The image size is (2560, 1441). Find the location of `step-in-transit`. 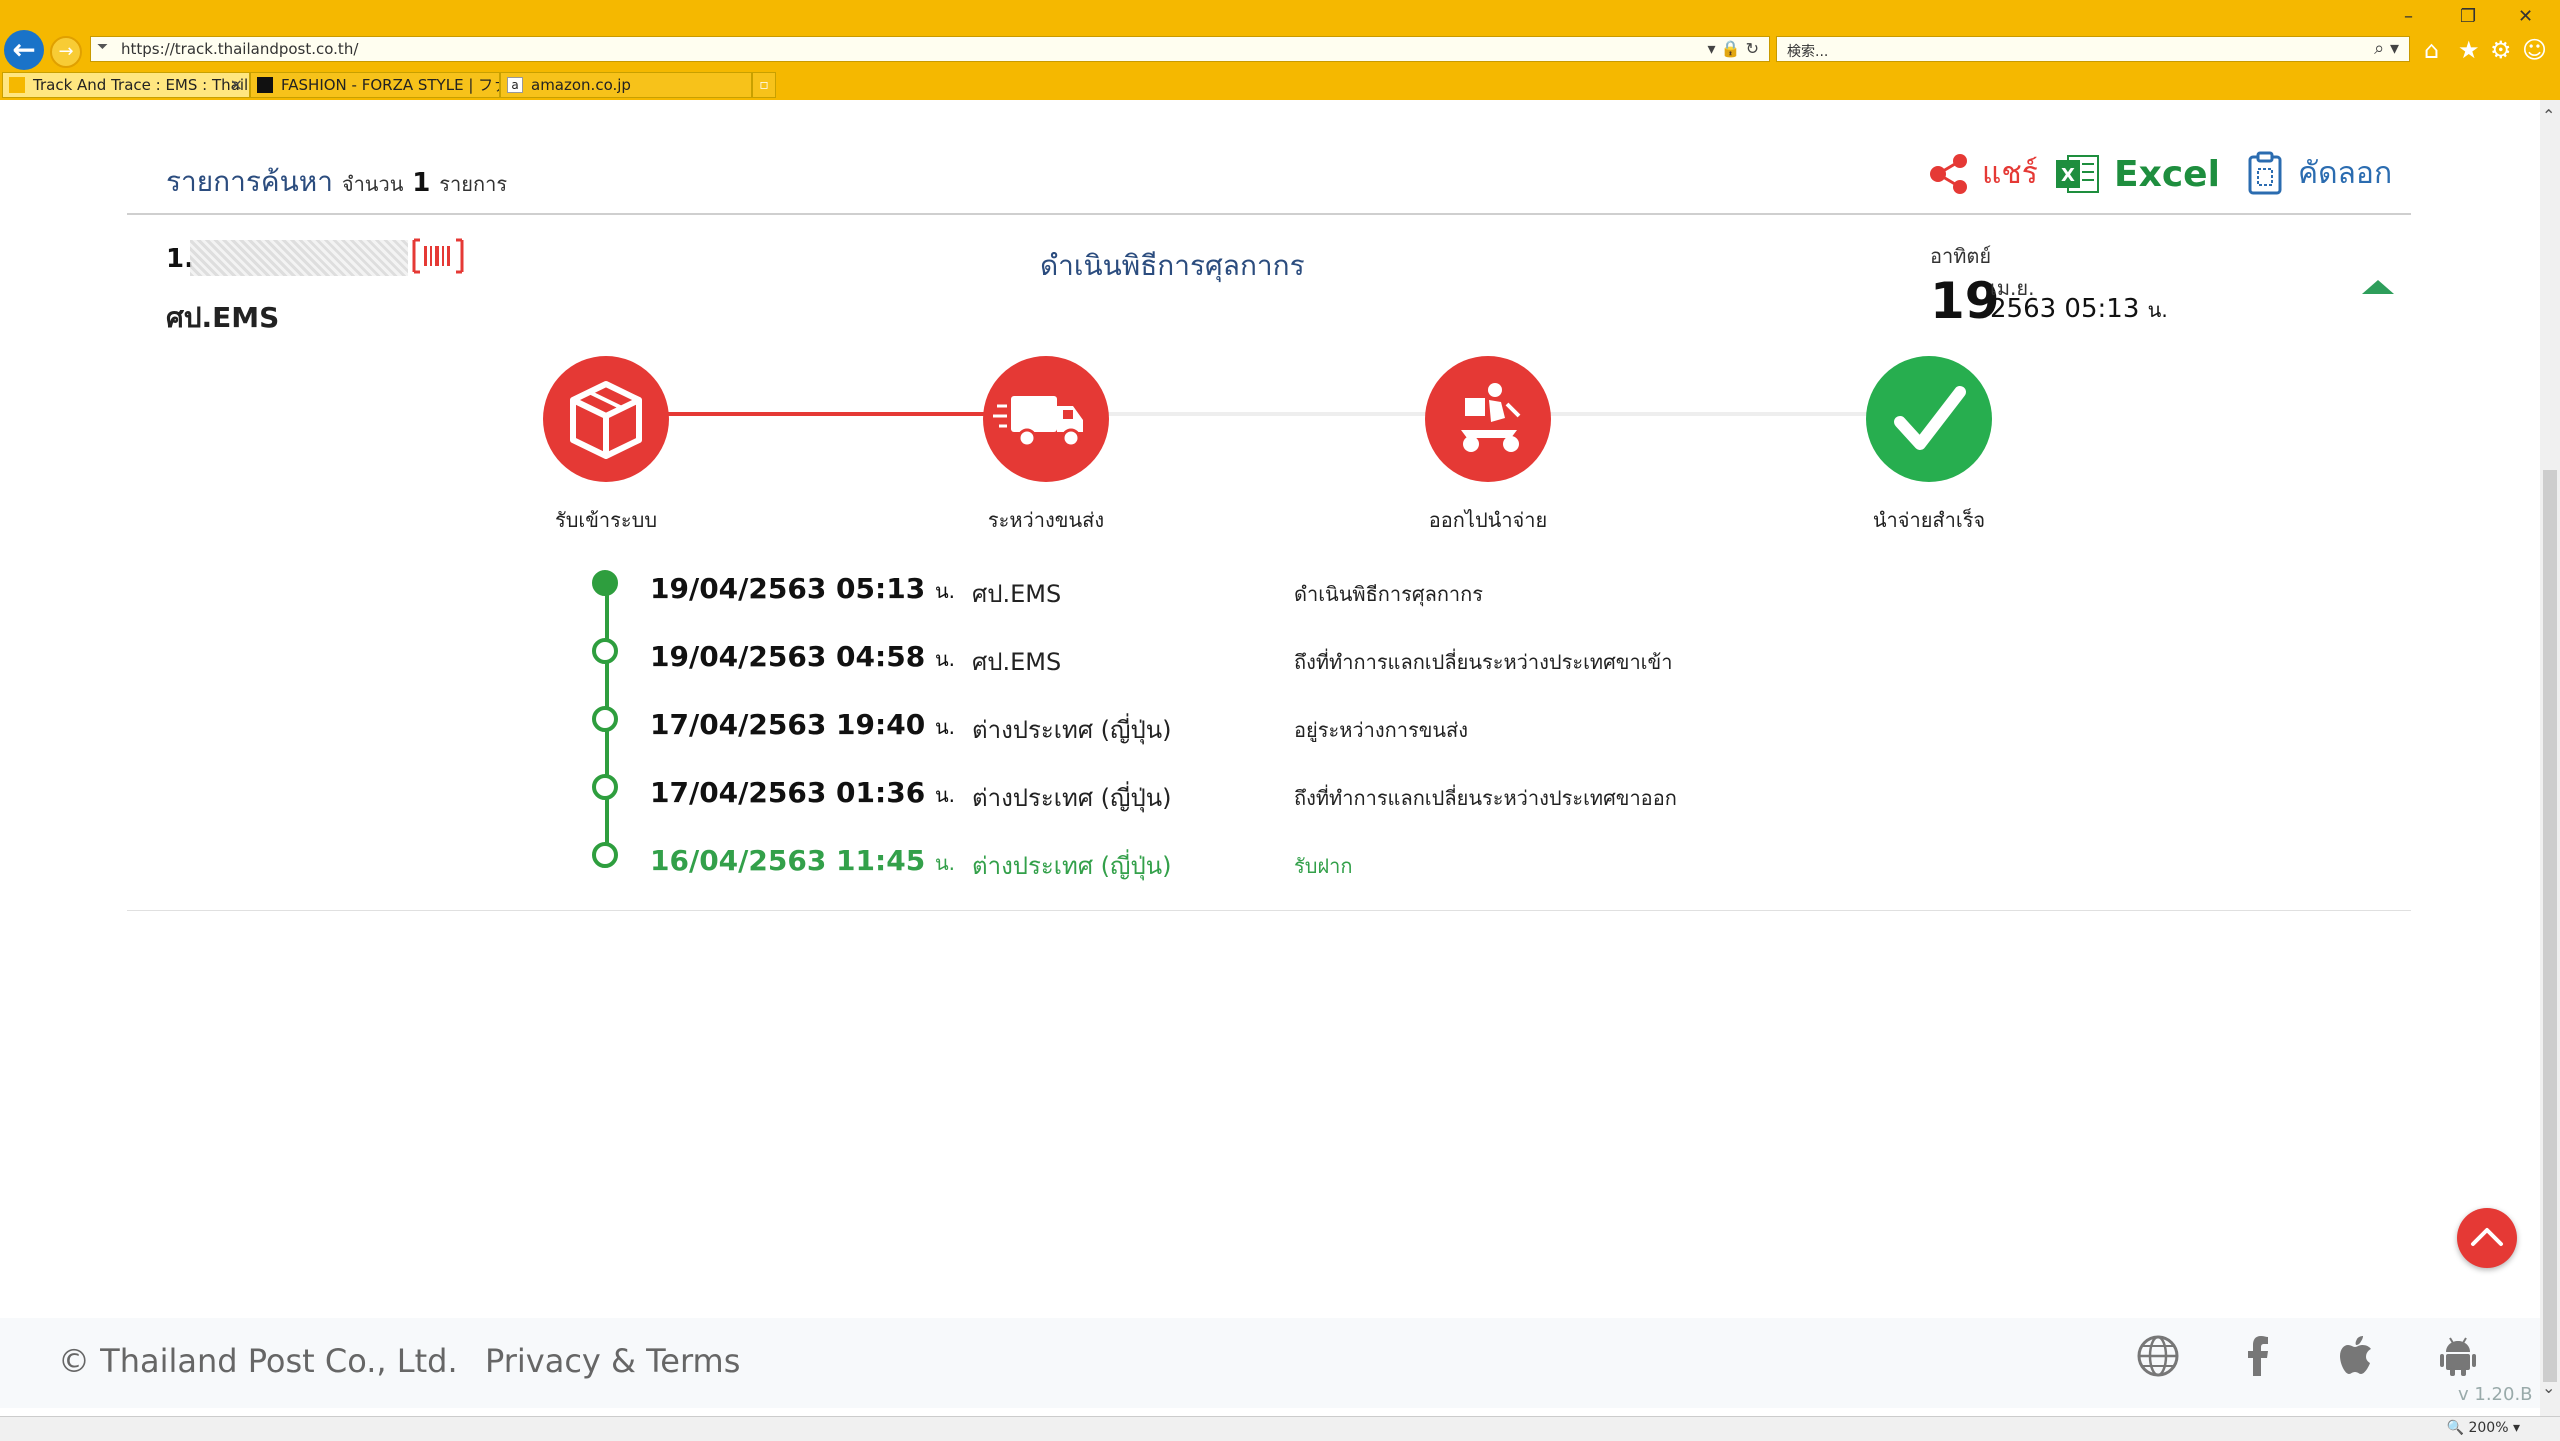

step-in-transit is located at coordinates (1046, 419).